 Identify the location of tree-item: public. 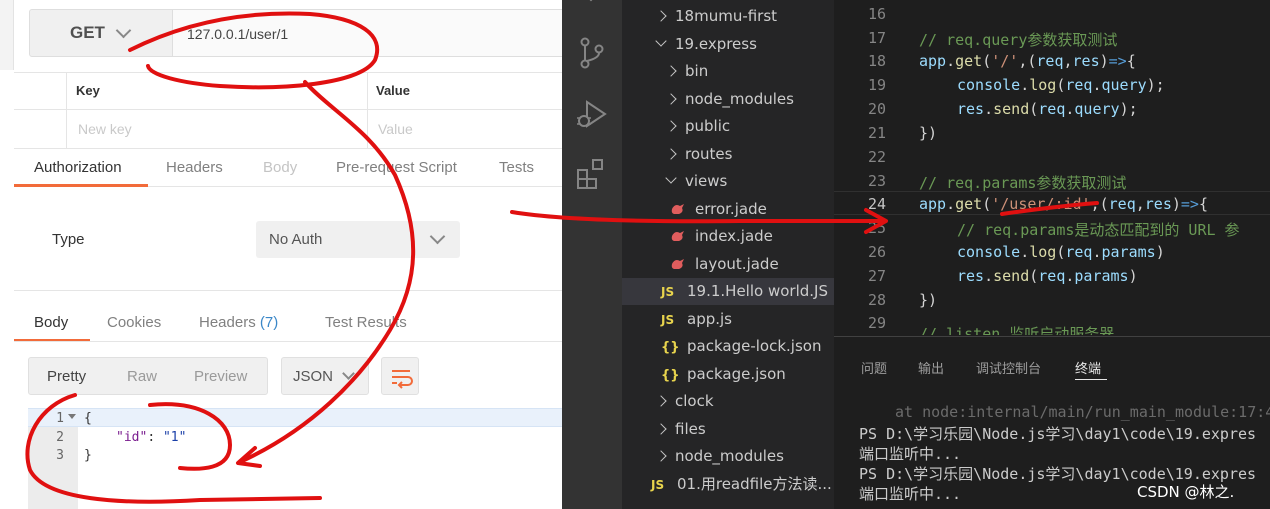
(697, 126).